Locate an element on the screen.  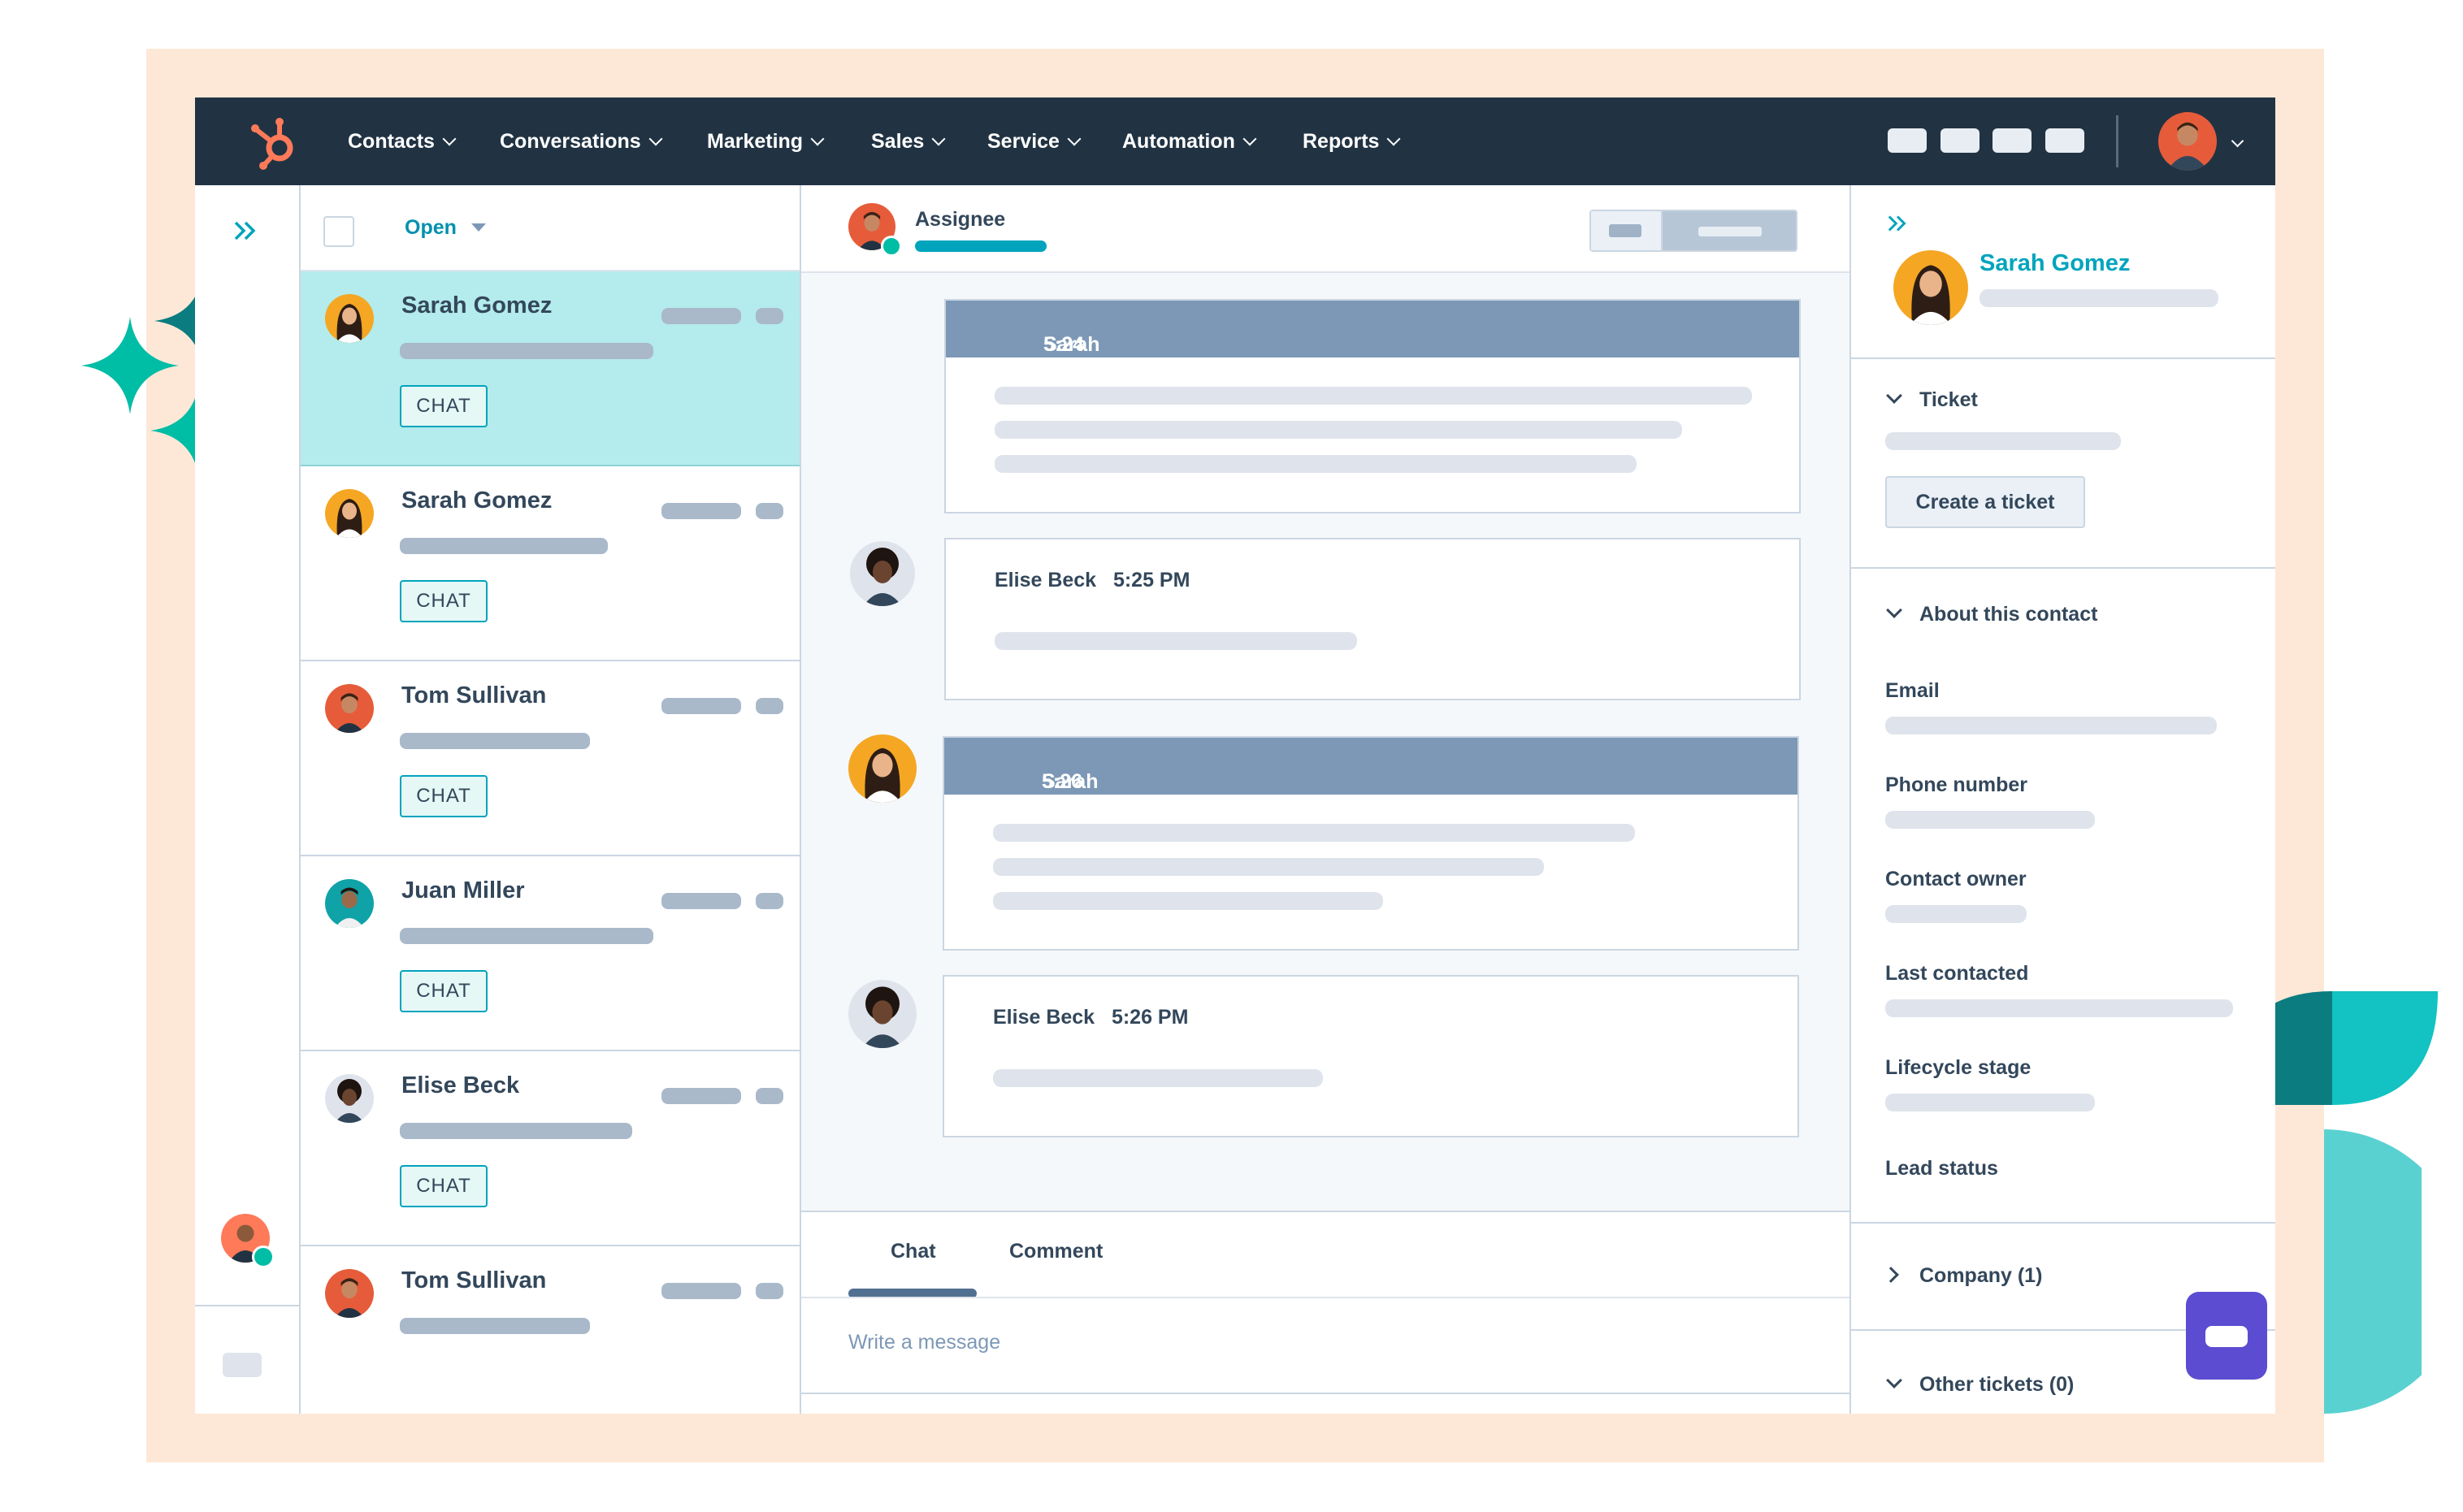
contact-subtitle-placeholder is located at coordinates (2099, 298).